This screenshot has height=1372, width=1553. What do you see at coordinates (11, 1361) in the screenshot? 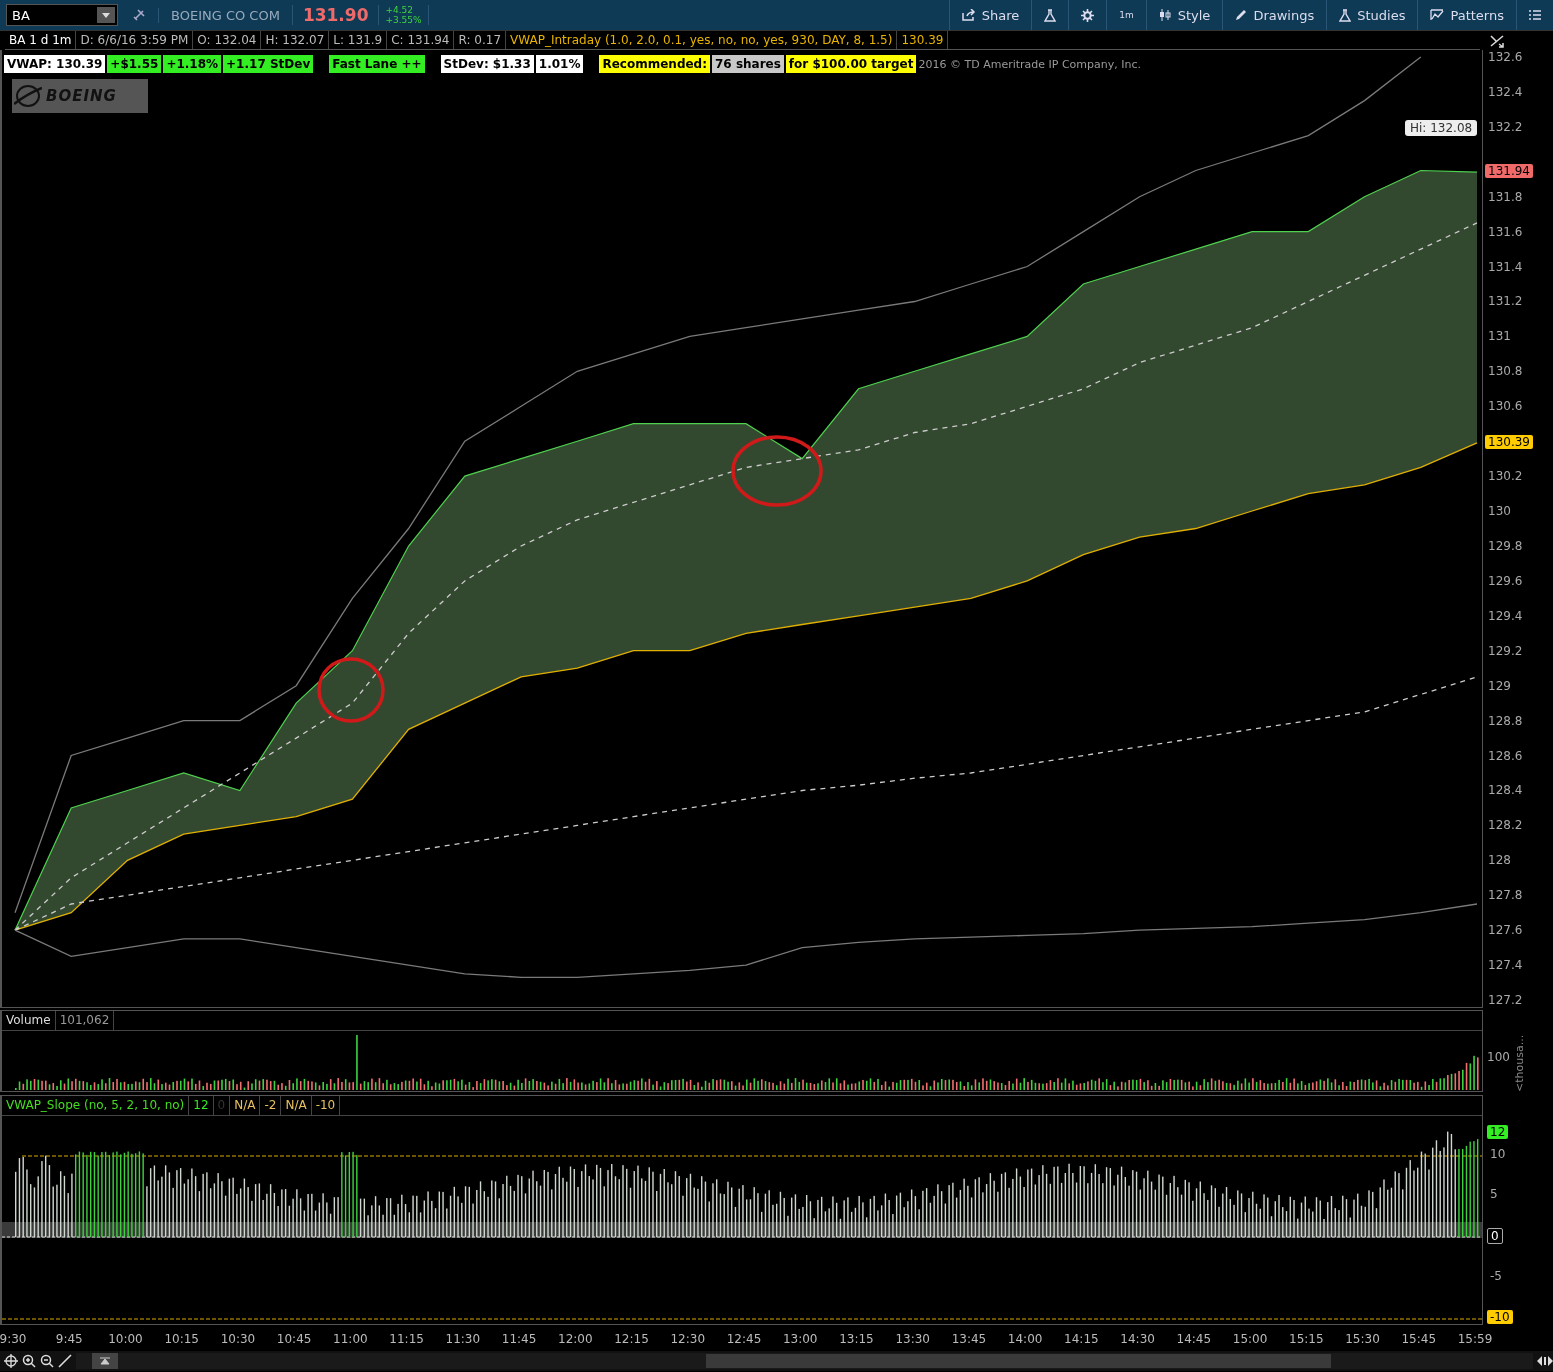
I see `crosshair-icon` at bounding box center [11, 1361].